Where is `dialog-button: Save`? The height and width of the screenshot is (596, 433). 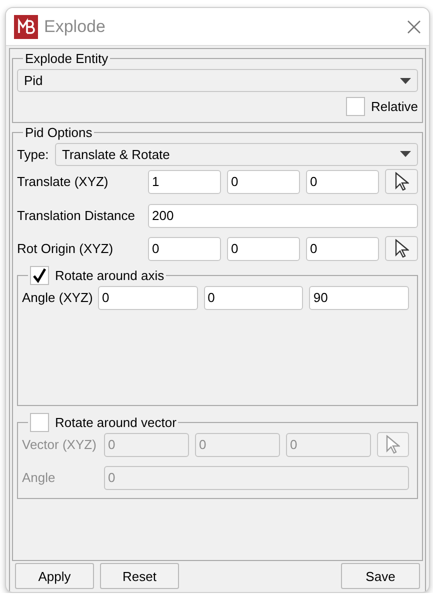
dialog-button: Save is located at coordinates (380, 576).